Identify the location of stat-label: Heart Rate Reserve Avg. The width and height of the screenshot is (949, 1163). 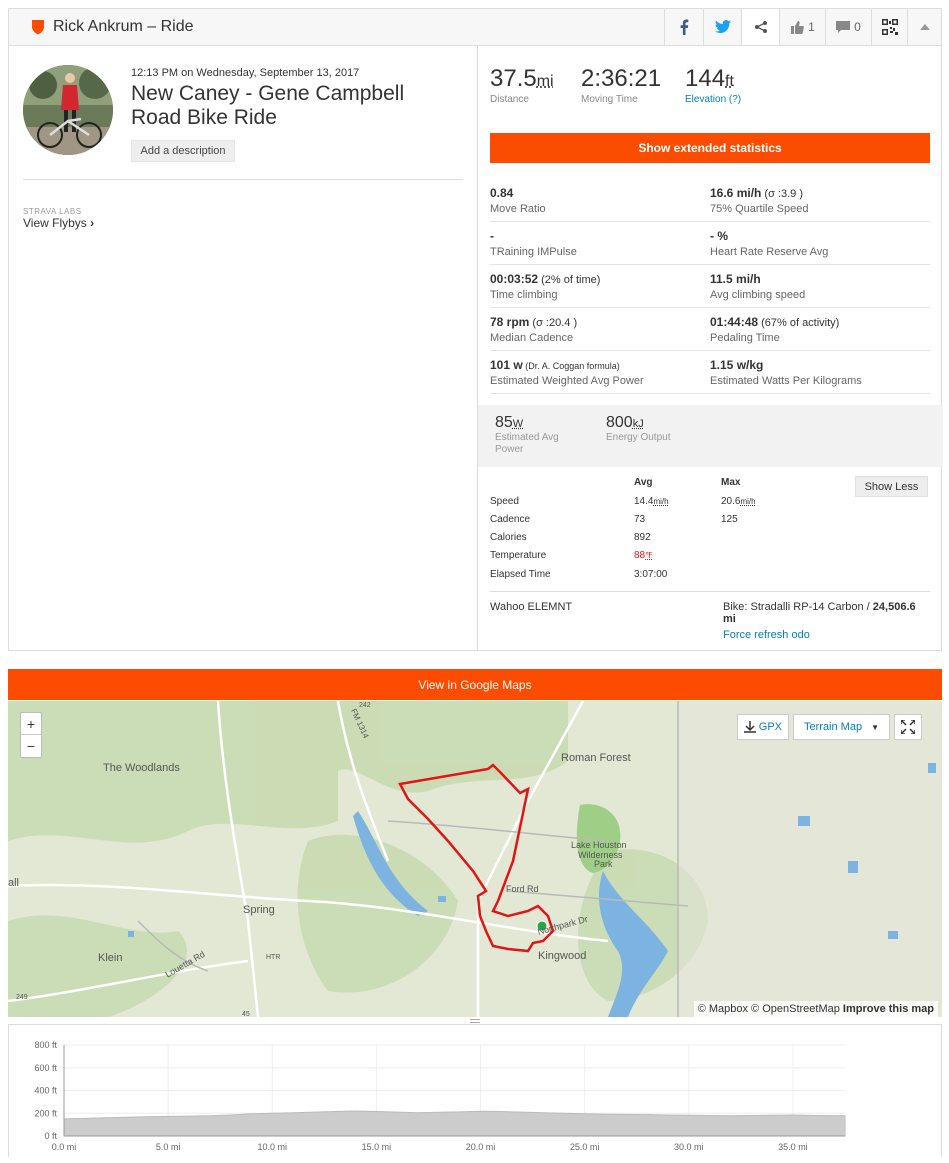
(820, 252).